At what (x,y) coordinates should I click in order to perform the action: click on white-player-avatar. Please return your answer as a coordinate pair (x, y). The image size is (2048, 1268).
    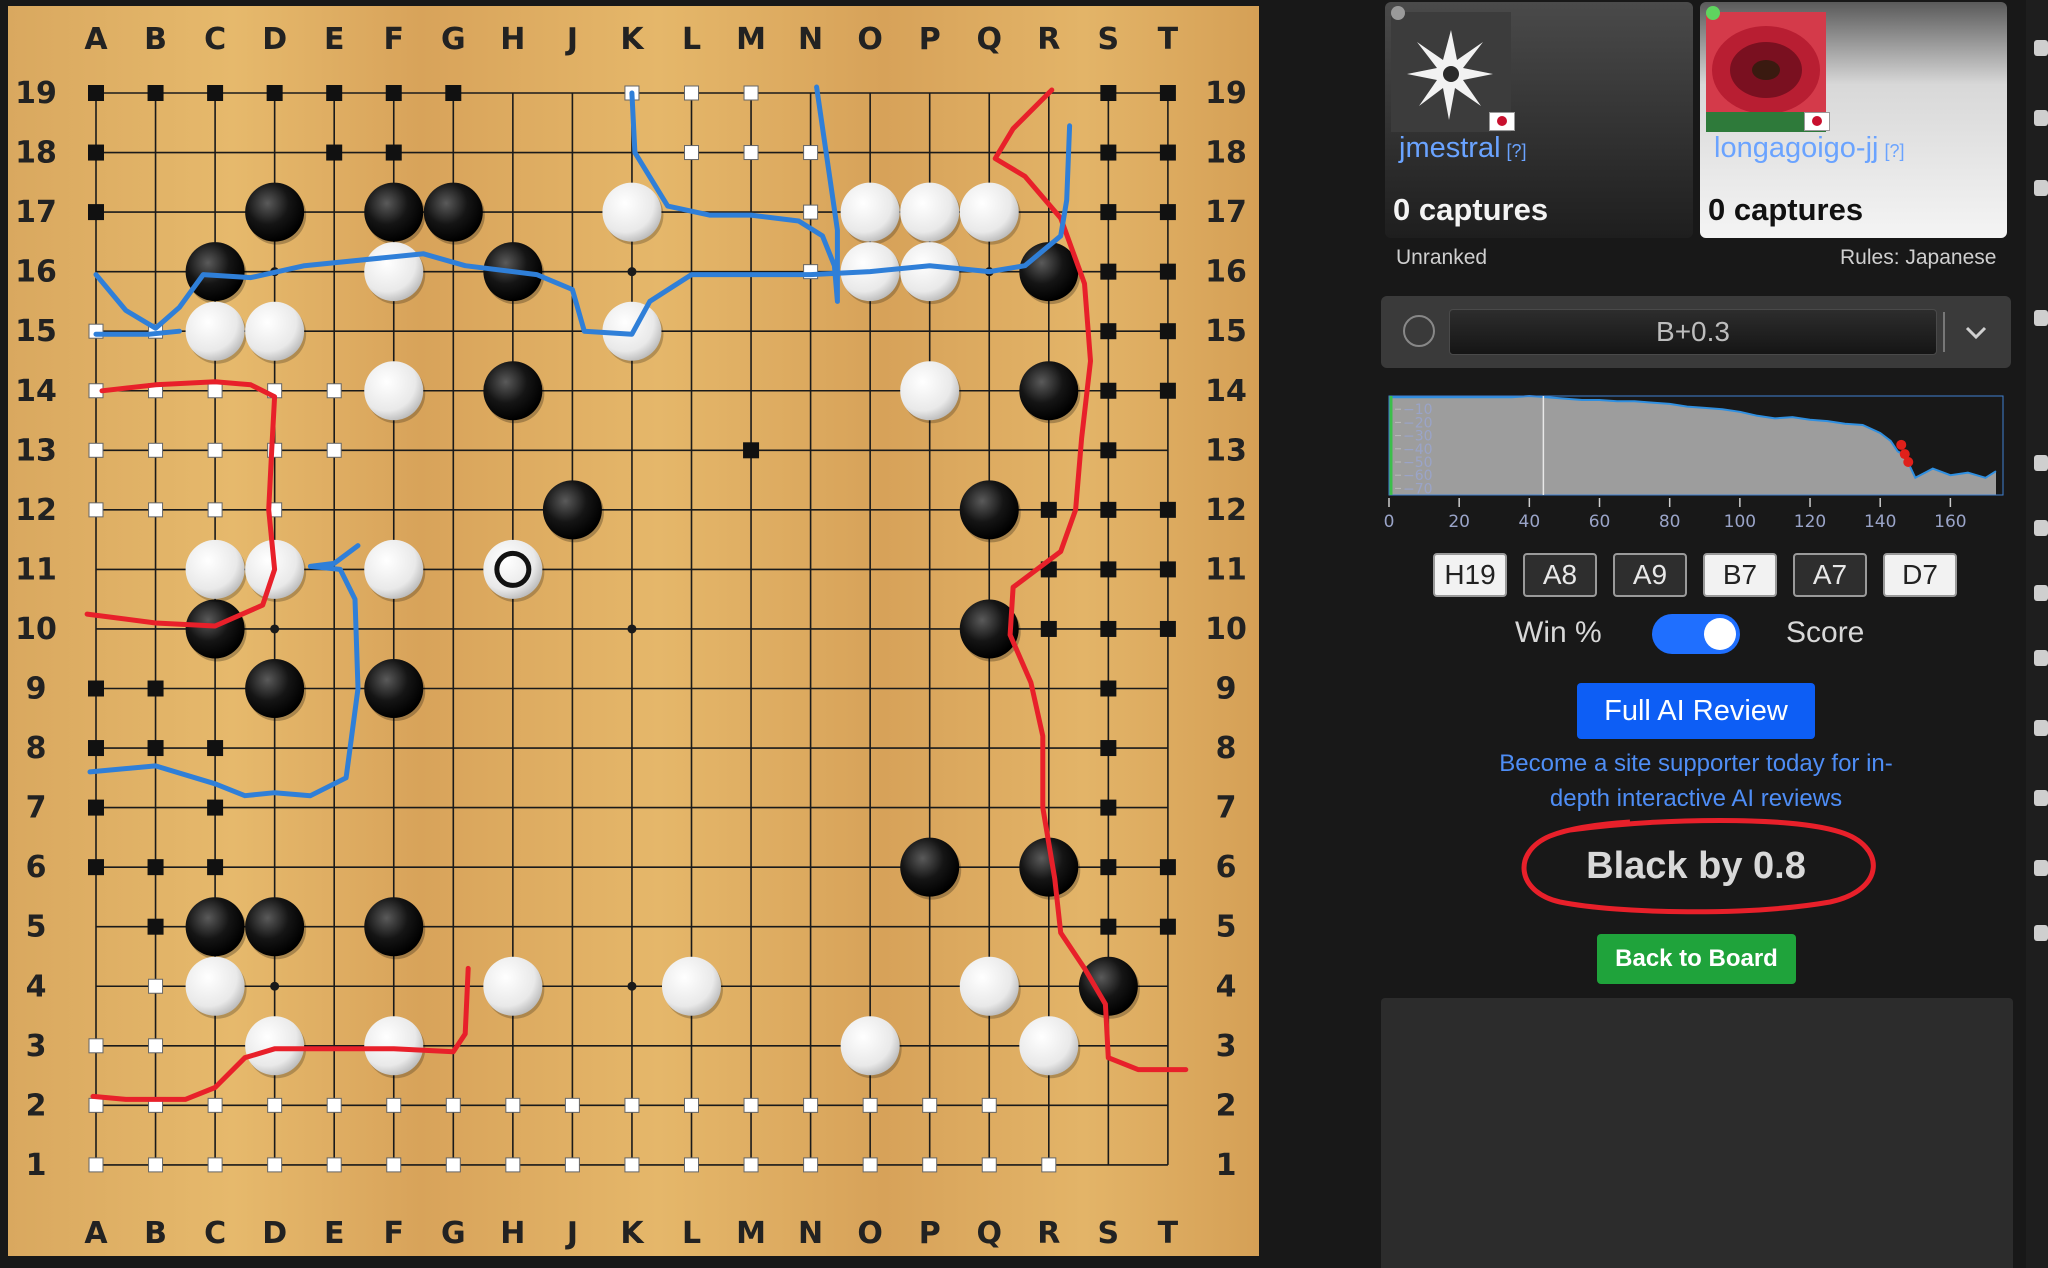
    Looking at the image, I should click on (1768, 72).